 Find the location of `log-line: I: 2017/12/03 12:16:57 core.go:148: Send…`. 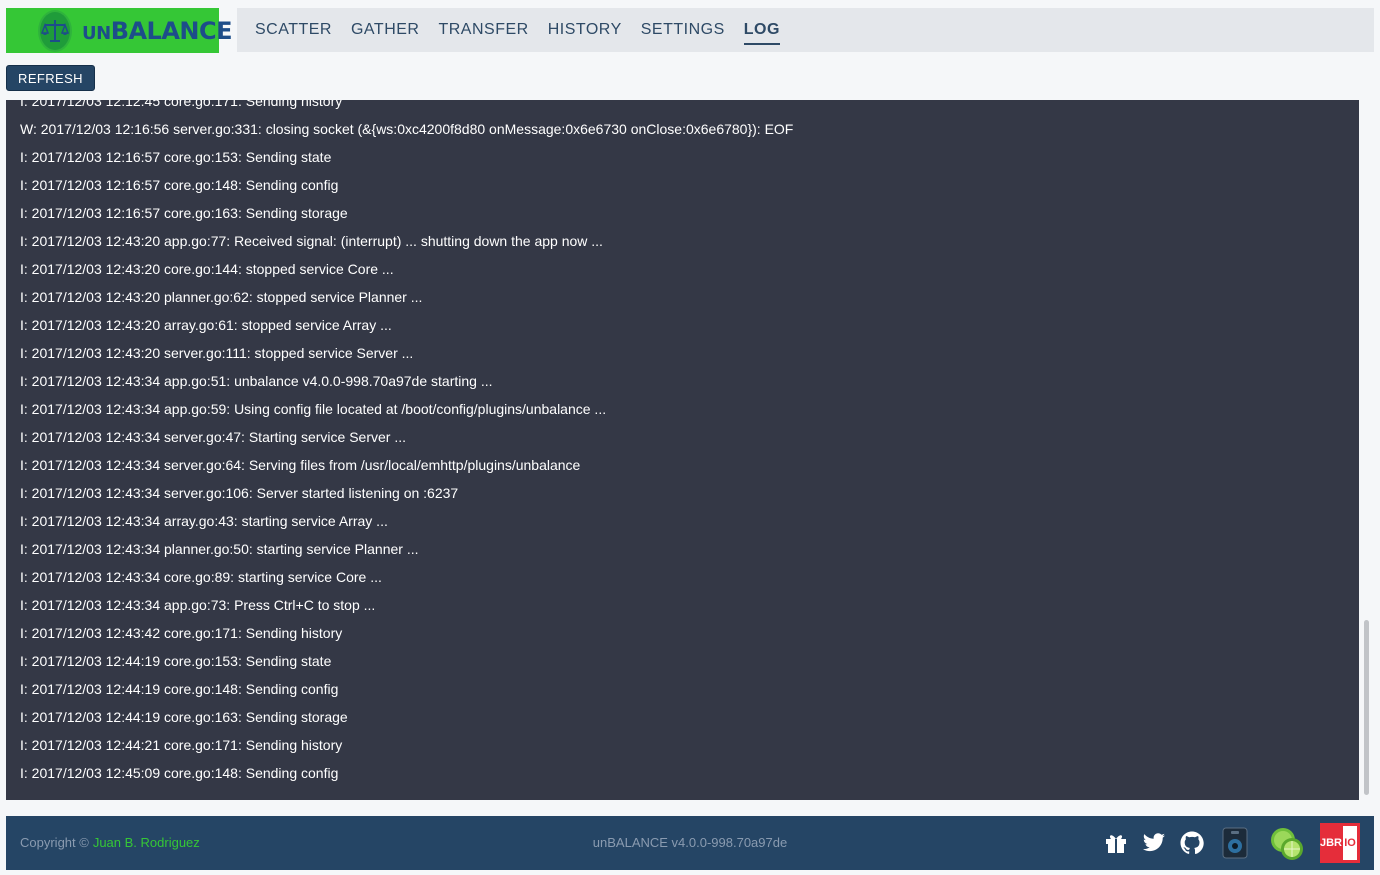

log-line: I: 2017/12/03 12:16:57 core.go:148: Send… is located at coordinates (179, 185).